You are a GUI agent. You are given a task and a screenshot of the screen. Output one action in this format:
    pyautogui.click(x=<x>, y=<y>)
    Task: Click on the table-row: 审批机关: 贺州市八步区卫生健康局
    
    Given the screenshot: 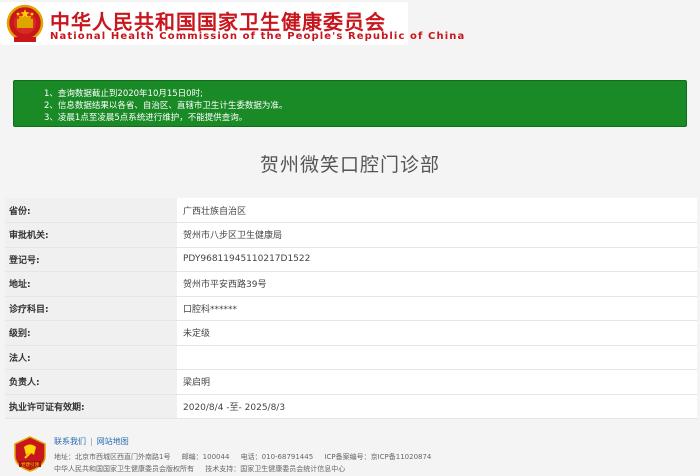 What is the action you would take?
    pyautogui.click(x=351, y=235)
    